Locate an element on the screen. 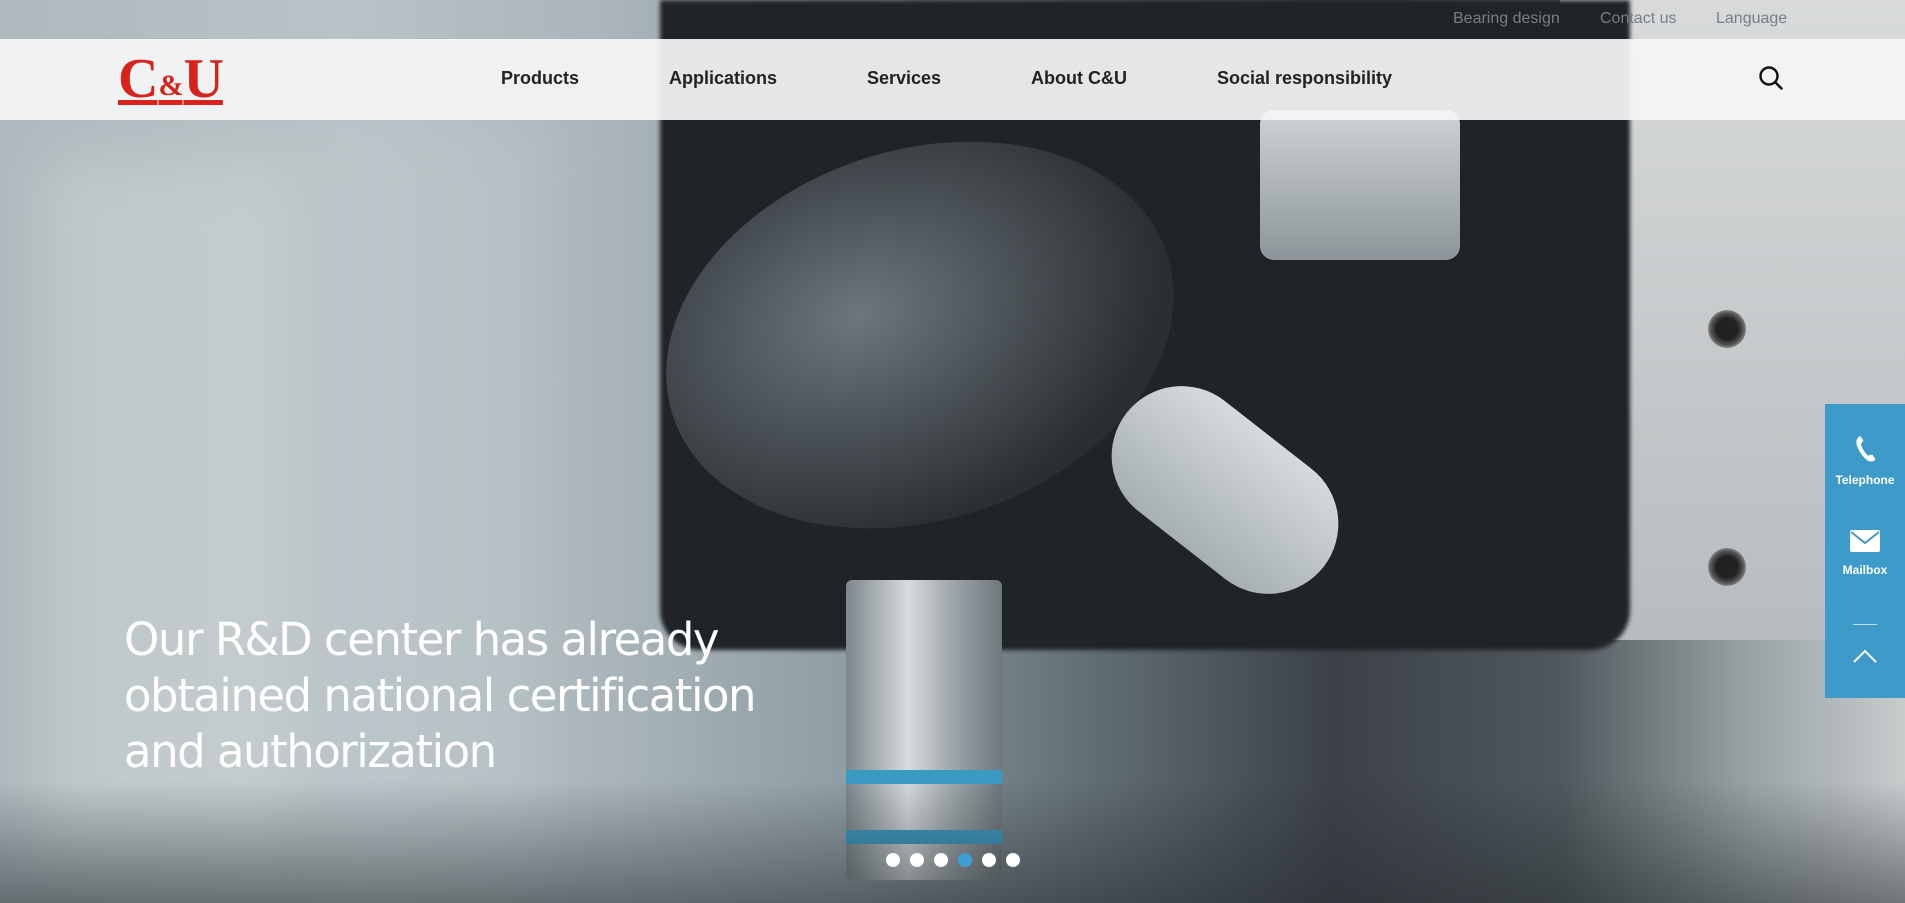  language-link: Language is located at coordinates (1751, 19).